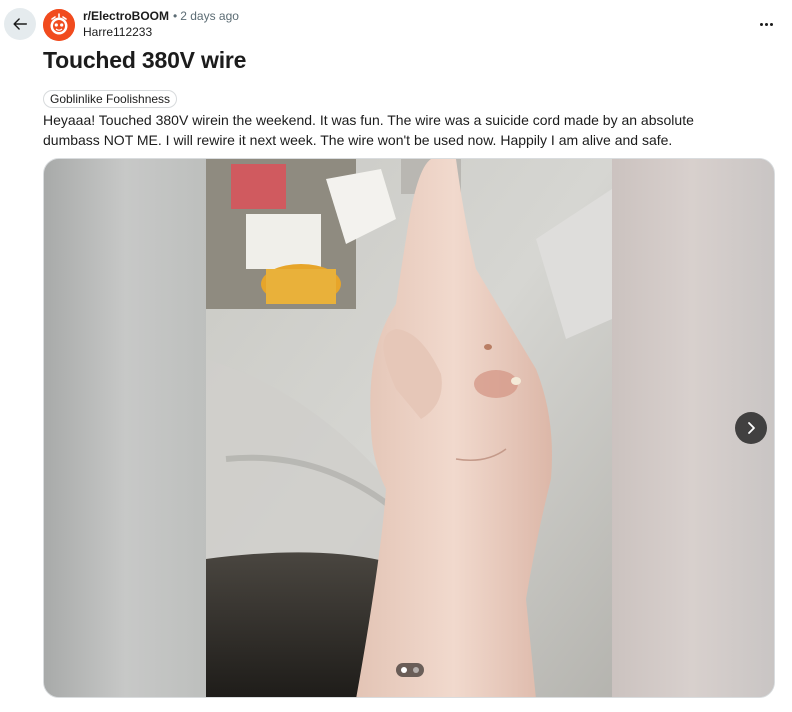 Image resolution: width=792 pixels, height=712 pixels. I want to click on arrow-left-icon, so click(20, 24).